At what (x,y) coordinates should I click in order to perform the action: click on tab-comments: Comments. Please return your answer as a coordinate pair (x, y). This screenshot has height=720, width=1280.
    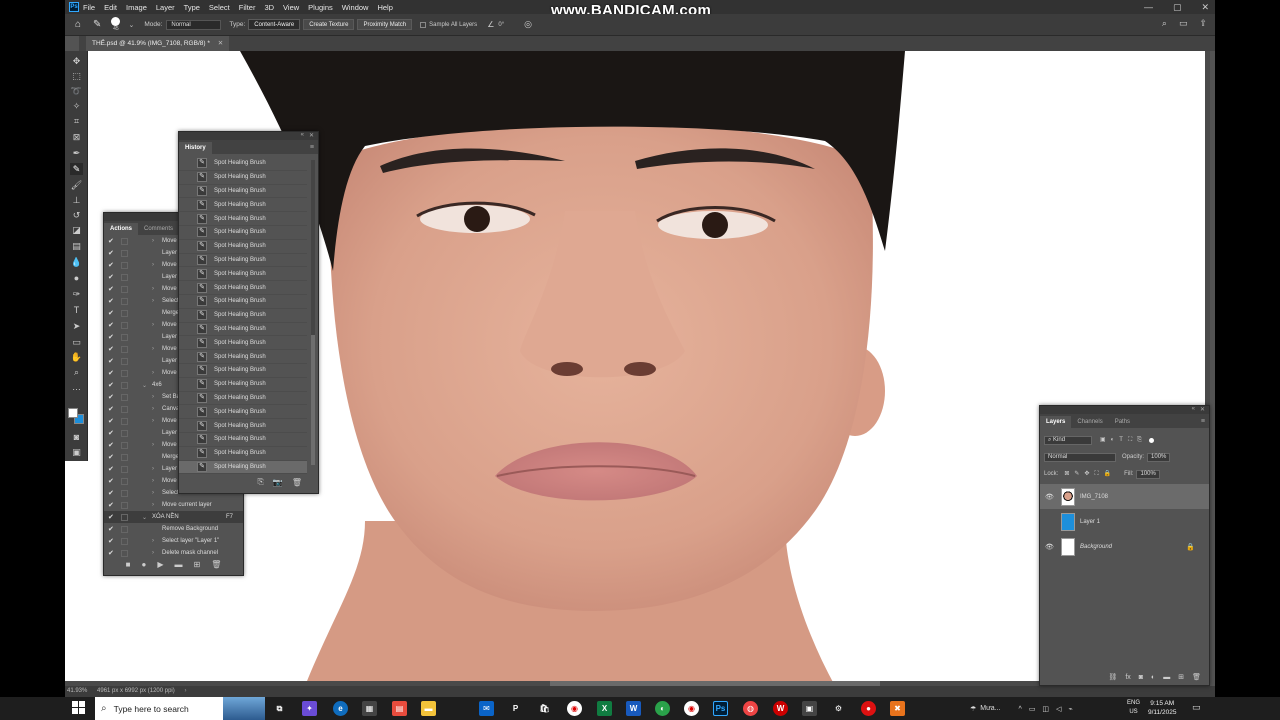
    Looking at the image, I should click on (158, 229).